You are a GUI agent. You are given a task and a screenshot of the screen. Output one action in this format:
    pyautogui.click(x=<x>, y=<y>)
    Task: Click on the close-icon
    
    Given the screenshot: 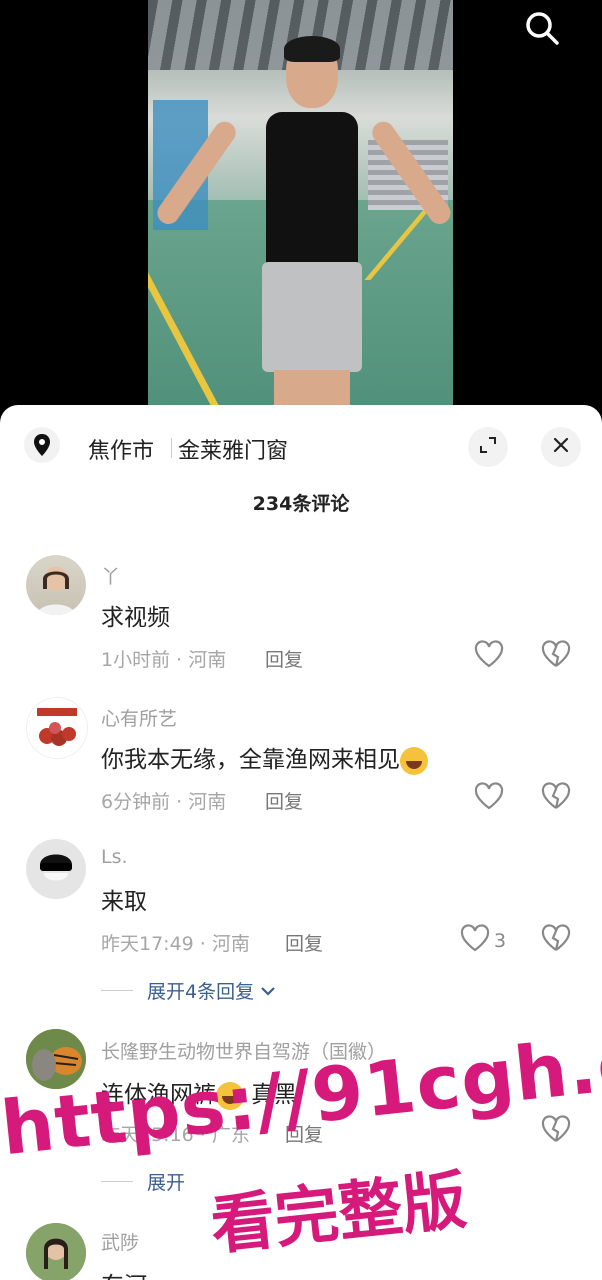 What is the action you would take?
    pyautogui.click(x=561, y=447)
    